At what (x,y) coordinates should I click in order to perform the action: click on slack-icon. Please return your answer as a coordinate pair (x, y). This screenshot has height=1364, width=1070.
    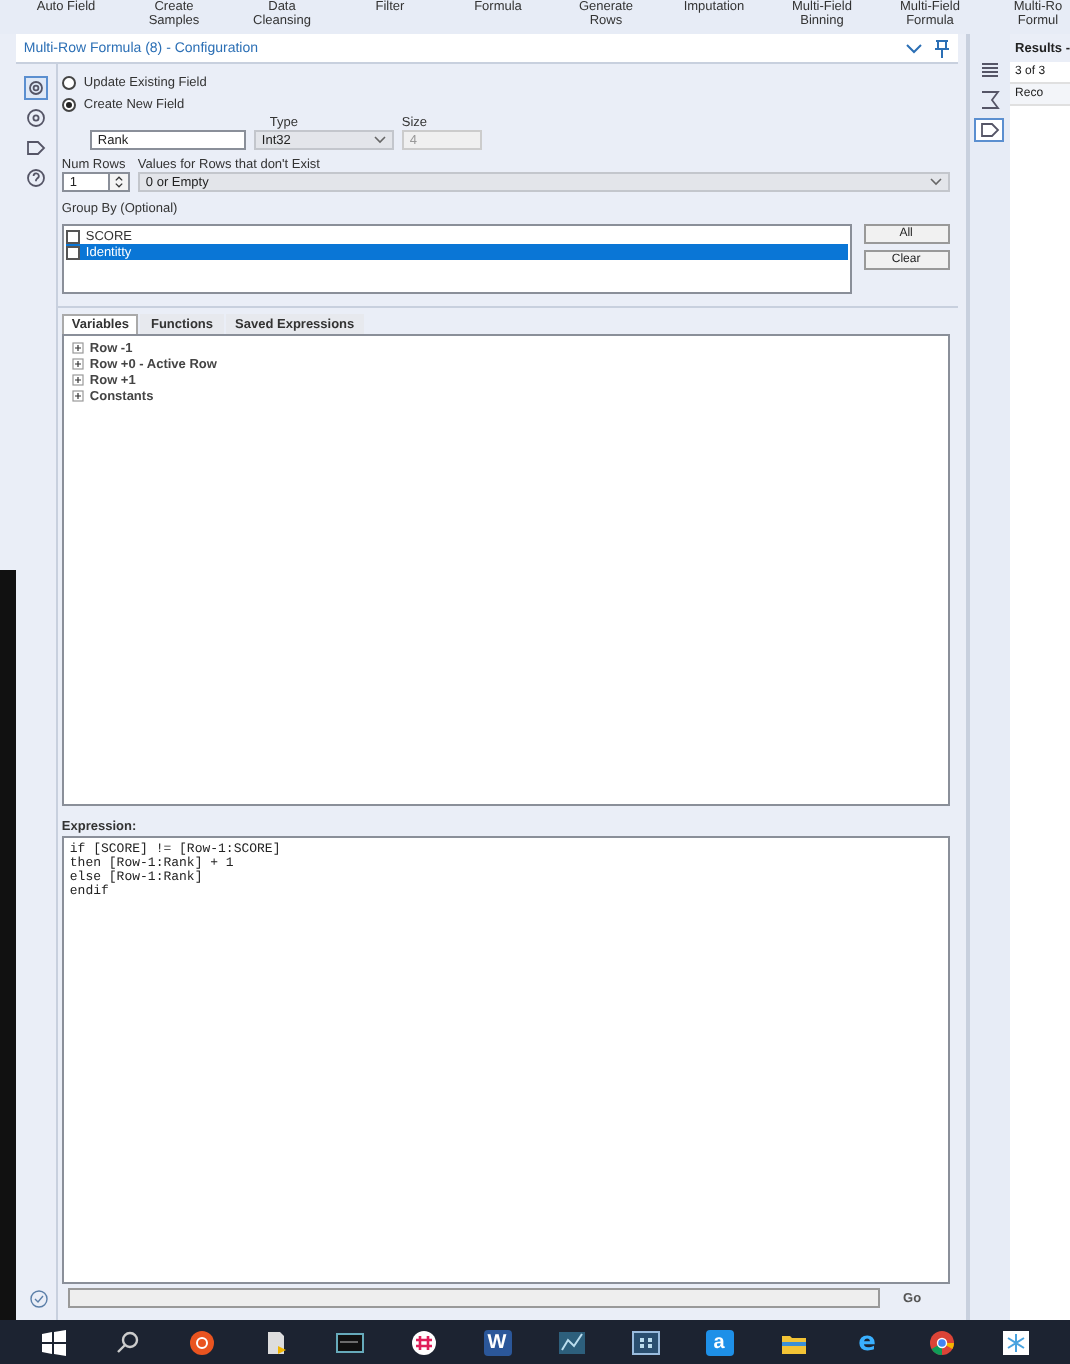
    Looking at the image, I should click on (423, 1342).